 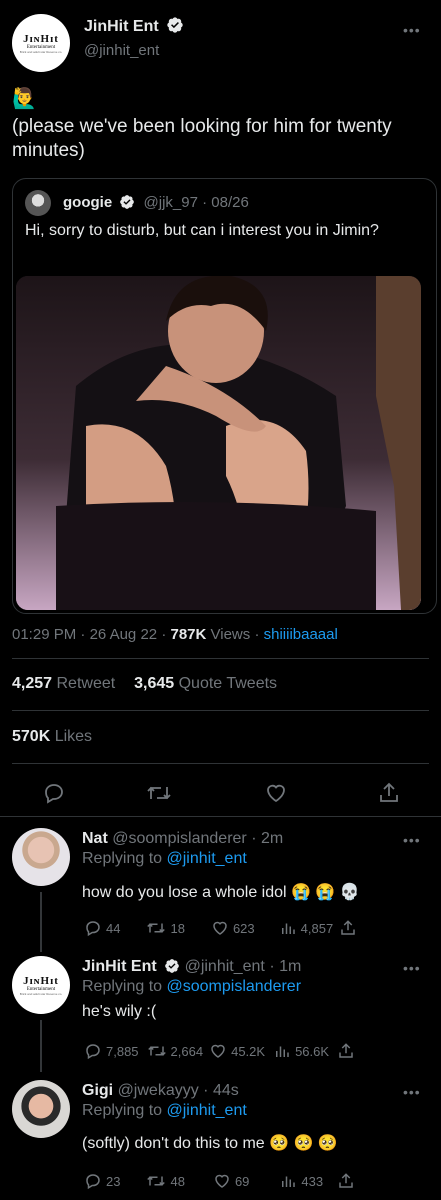 I want to click on reply-handle: @jwekayyy, so click(x=158, y=1090).